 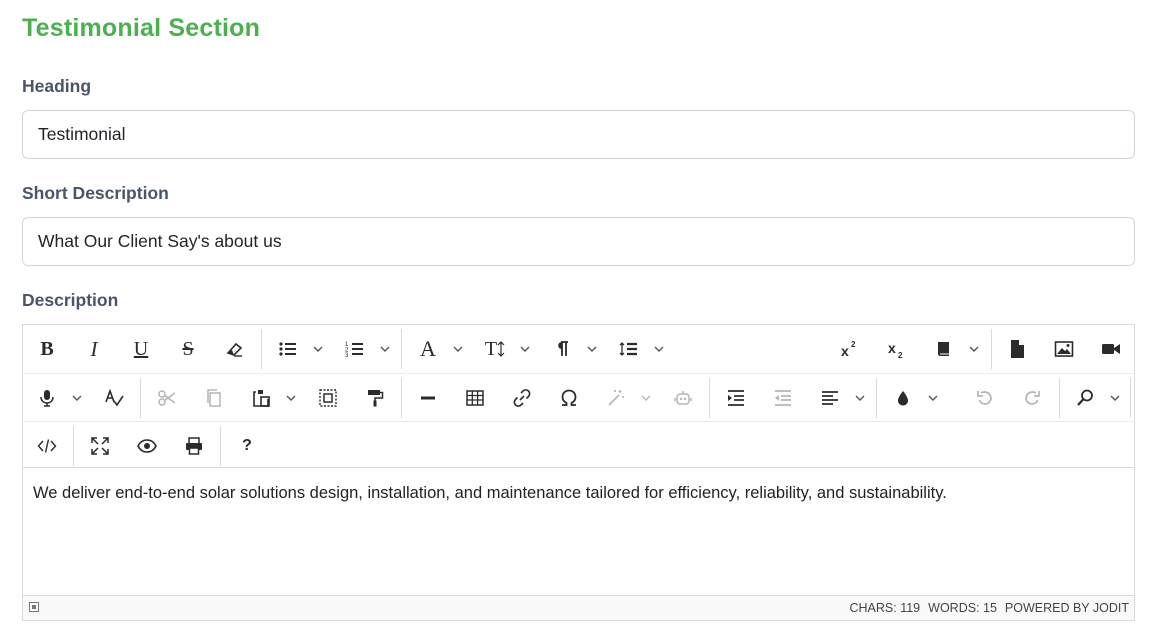 I want to click on symbols-button, so click(x=569, y=398).